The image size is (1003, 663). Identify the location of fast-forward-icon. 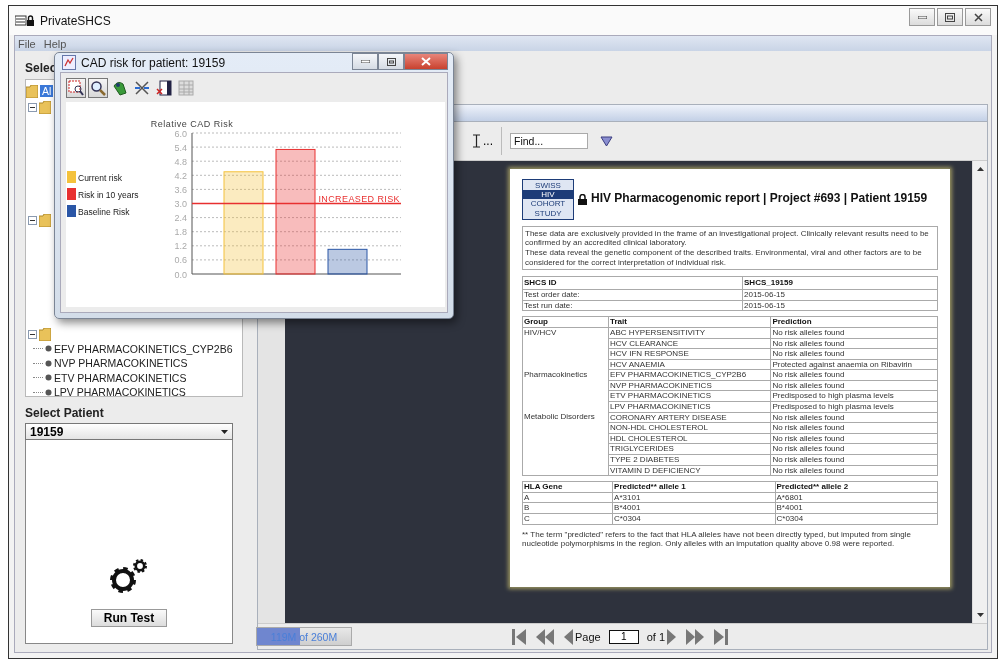
(695, 636).